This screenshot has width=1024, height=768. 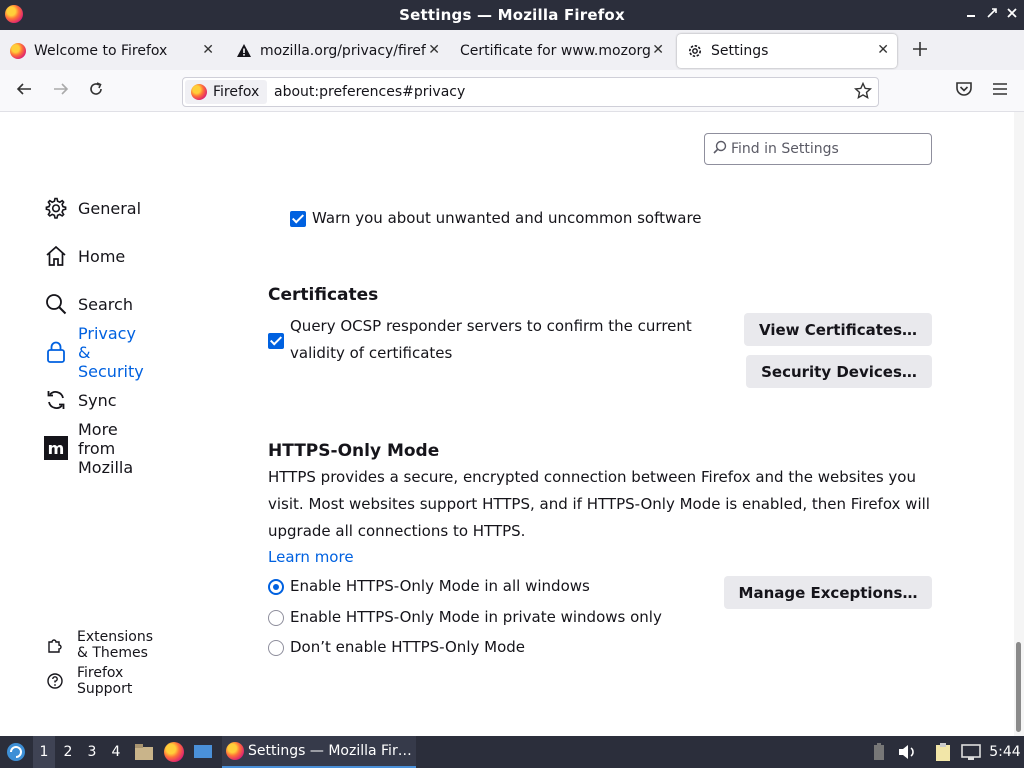 I want to click on distro-logo-icon, so click(x=16, y=752).